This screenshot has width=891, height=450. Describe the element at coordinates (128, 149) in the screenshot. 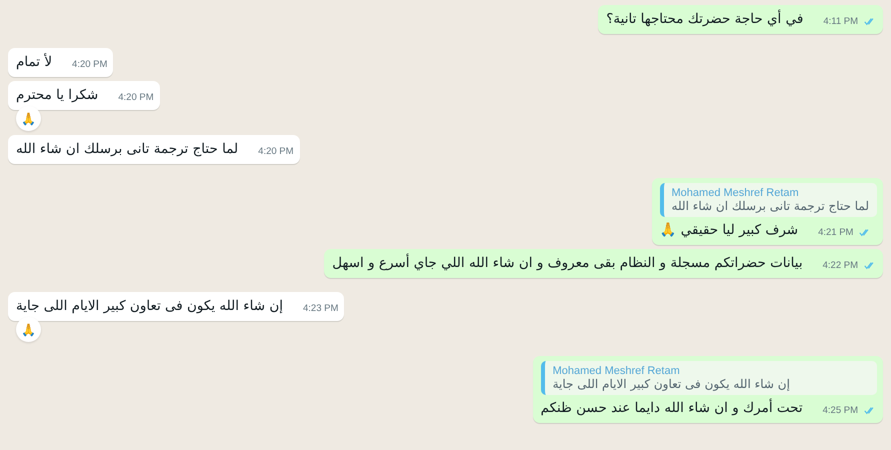

I see `message-text: لما حتاج ترجمة تانى برسلك ان شاء الله` at that location.